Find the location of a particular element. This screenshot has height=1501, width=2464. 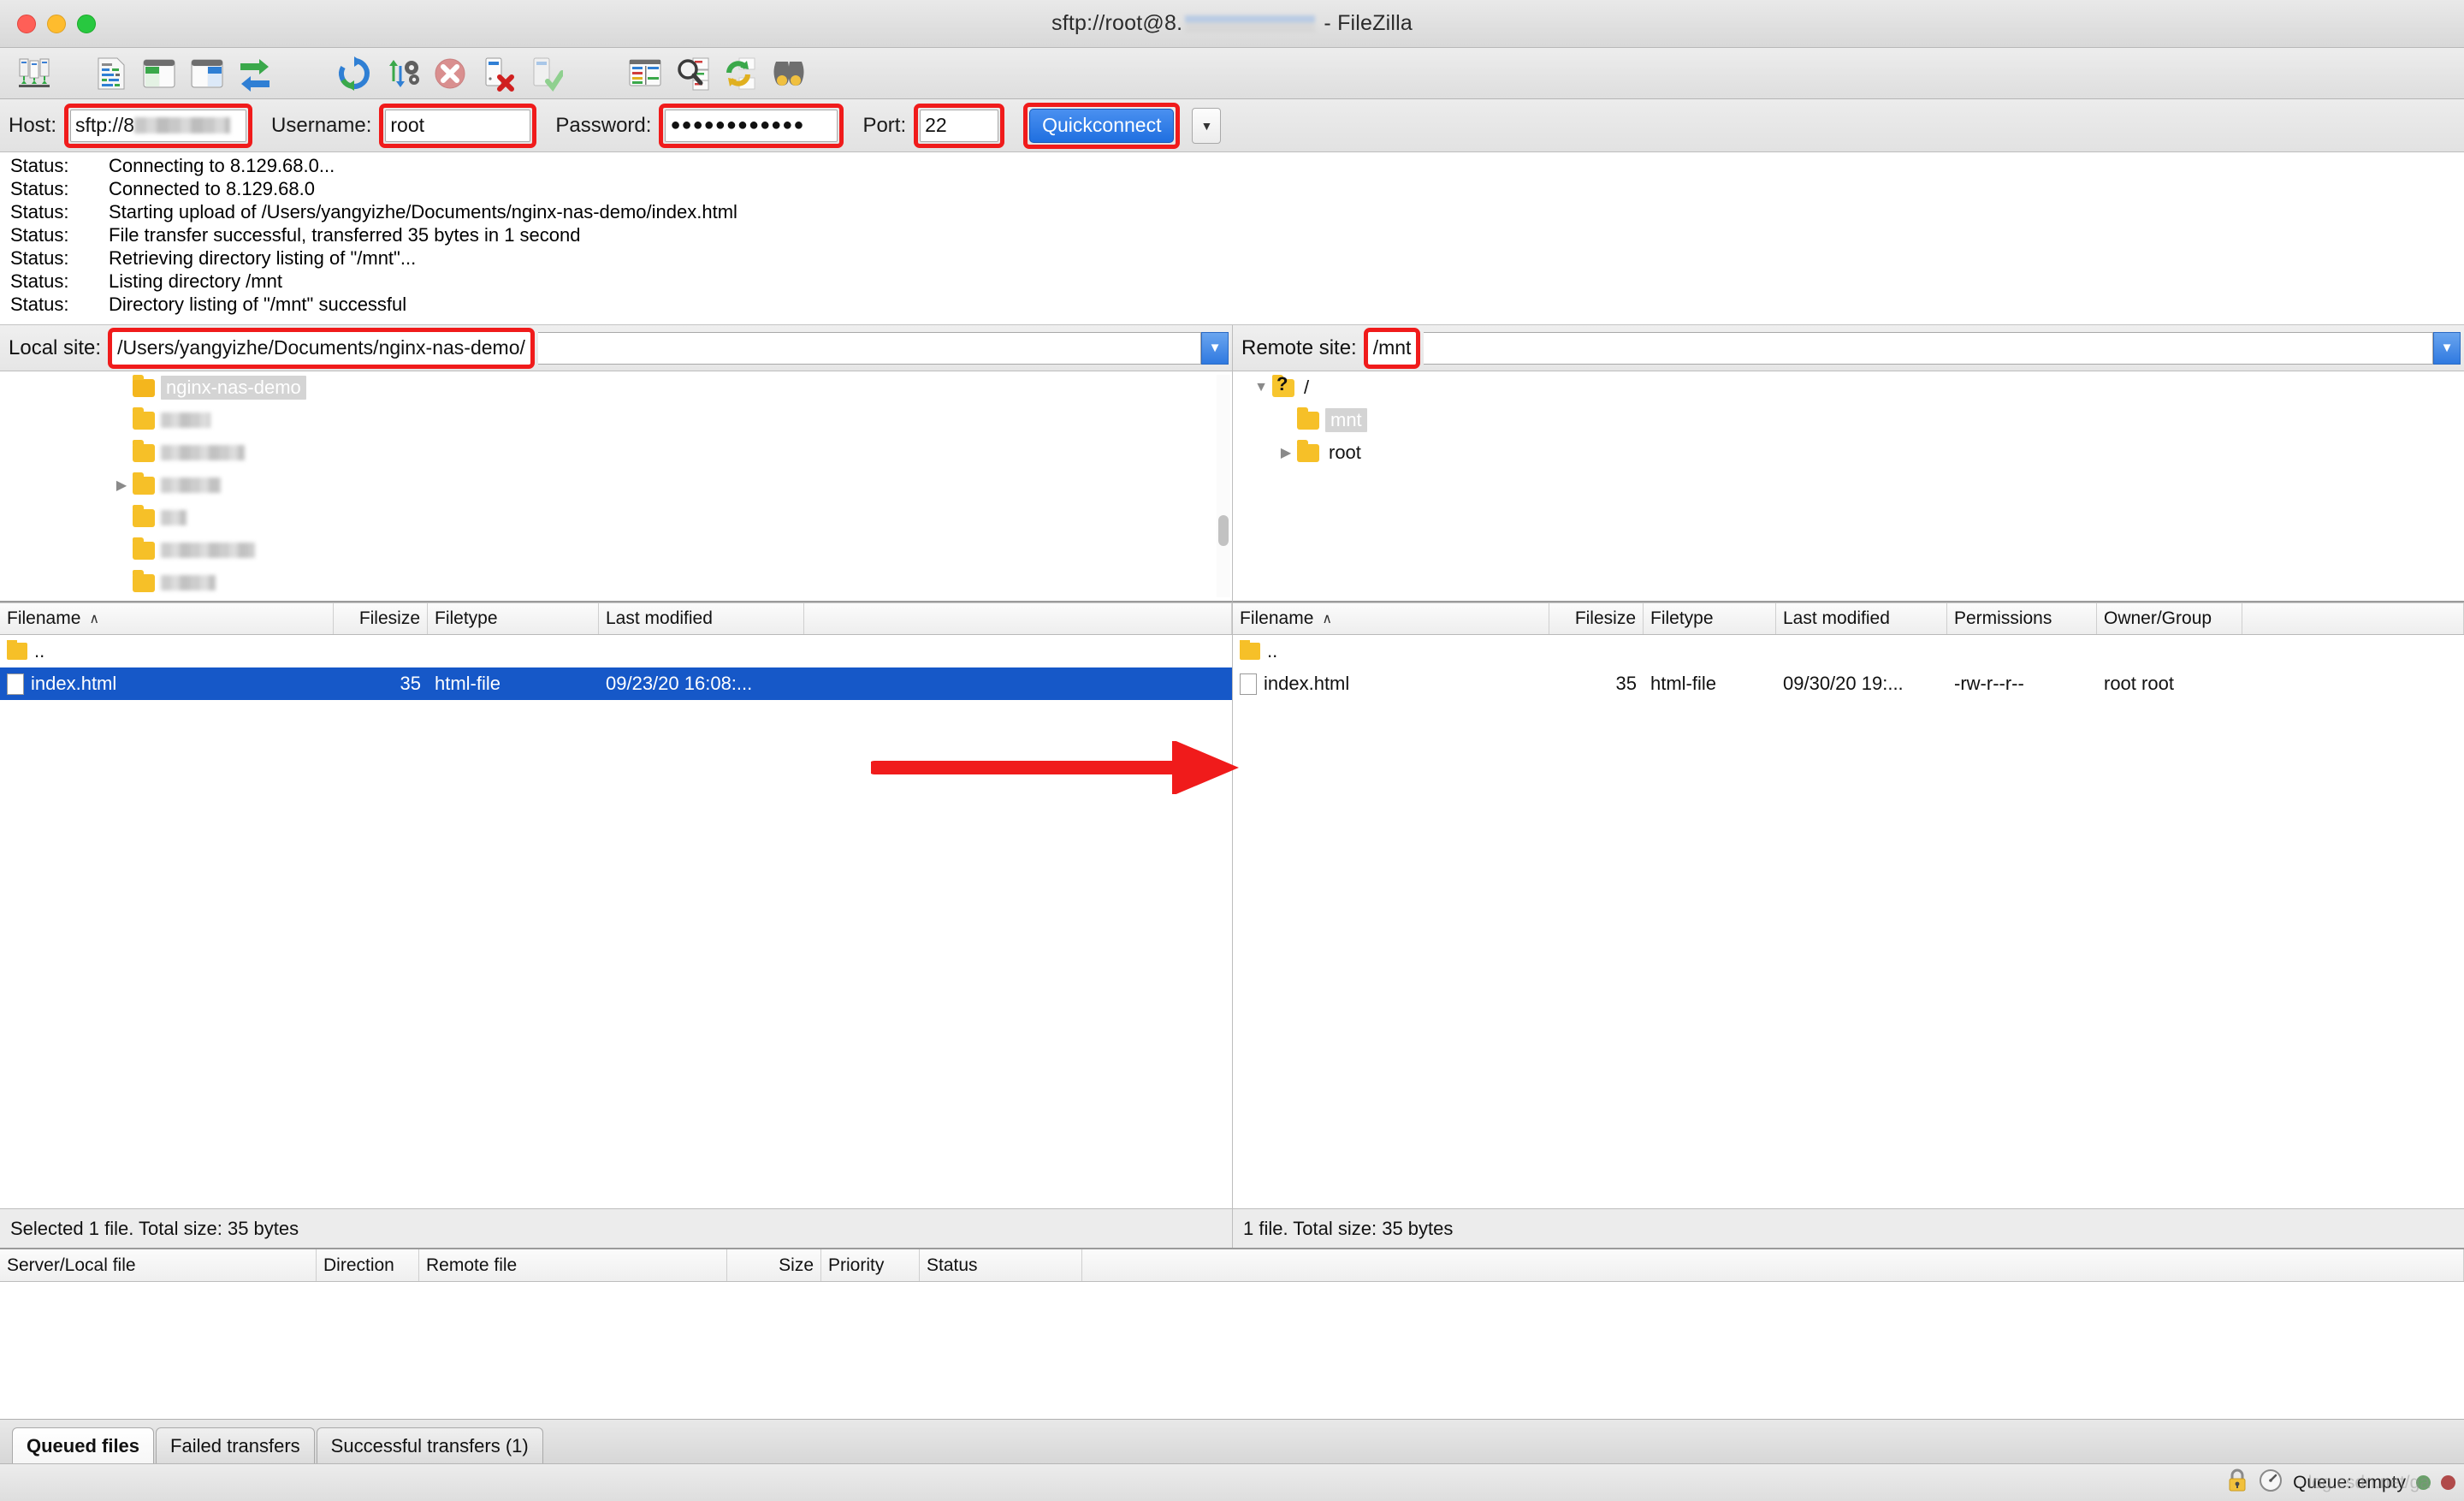

toggle-local-tree-icon is located at coordinates (159, 73).